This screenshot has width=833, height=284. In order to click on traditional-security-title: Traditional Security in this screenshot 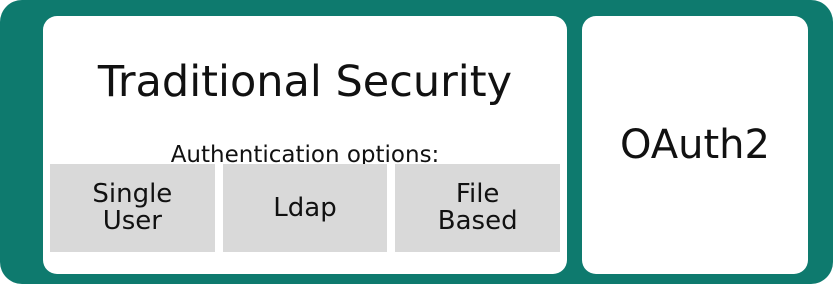, I will do `click(305, 82)`.